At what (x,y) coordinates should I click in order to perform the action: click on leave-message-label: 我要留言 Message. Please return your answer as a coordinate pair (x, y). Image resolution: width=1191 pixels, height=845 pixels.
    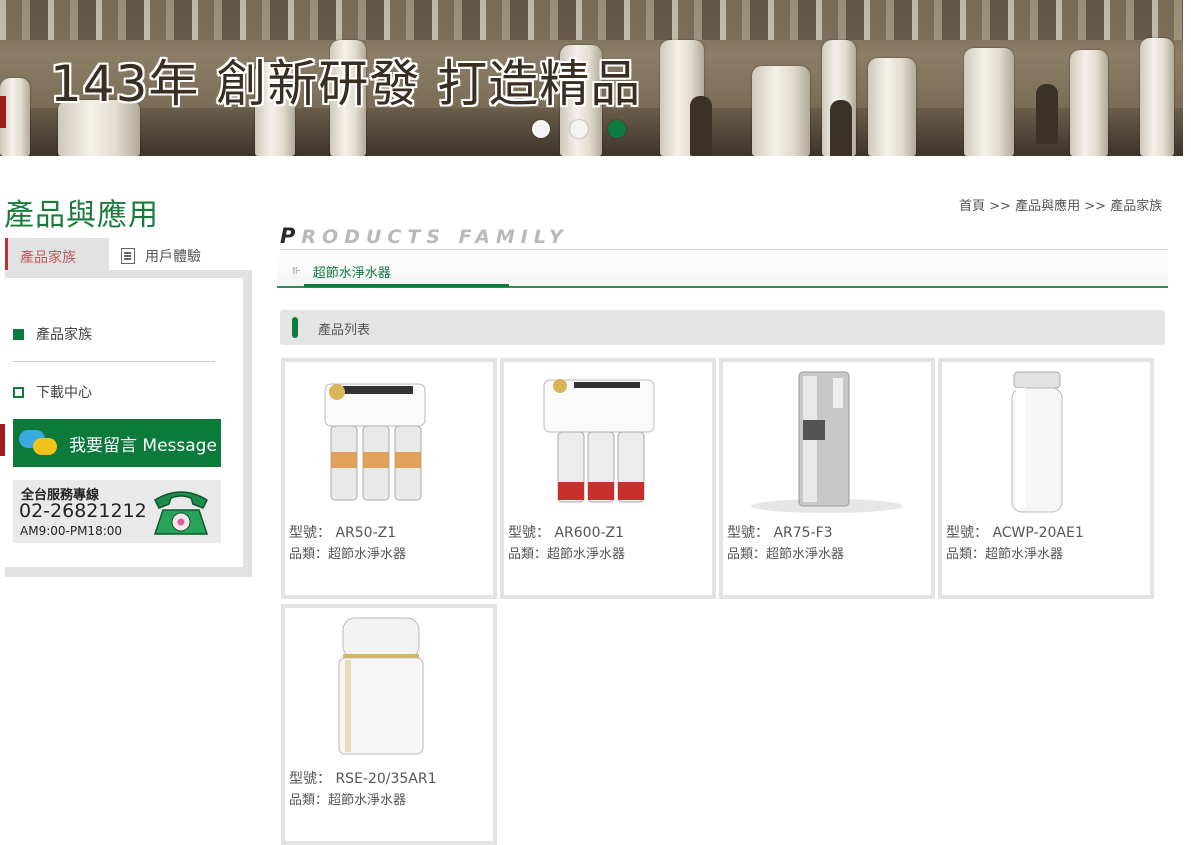
    Looking at the image, I should click on (143, 445).